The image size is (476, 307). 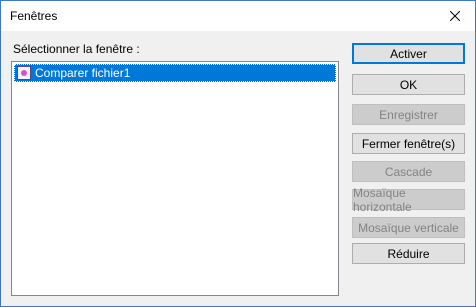 What do you see at coordinates (408, 227) in the screenshot?
I see `tile-vertical-button: Mosaïque verticale` at bounding box center [408, 227].